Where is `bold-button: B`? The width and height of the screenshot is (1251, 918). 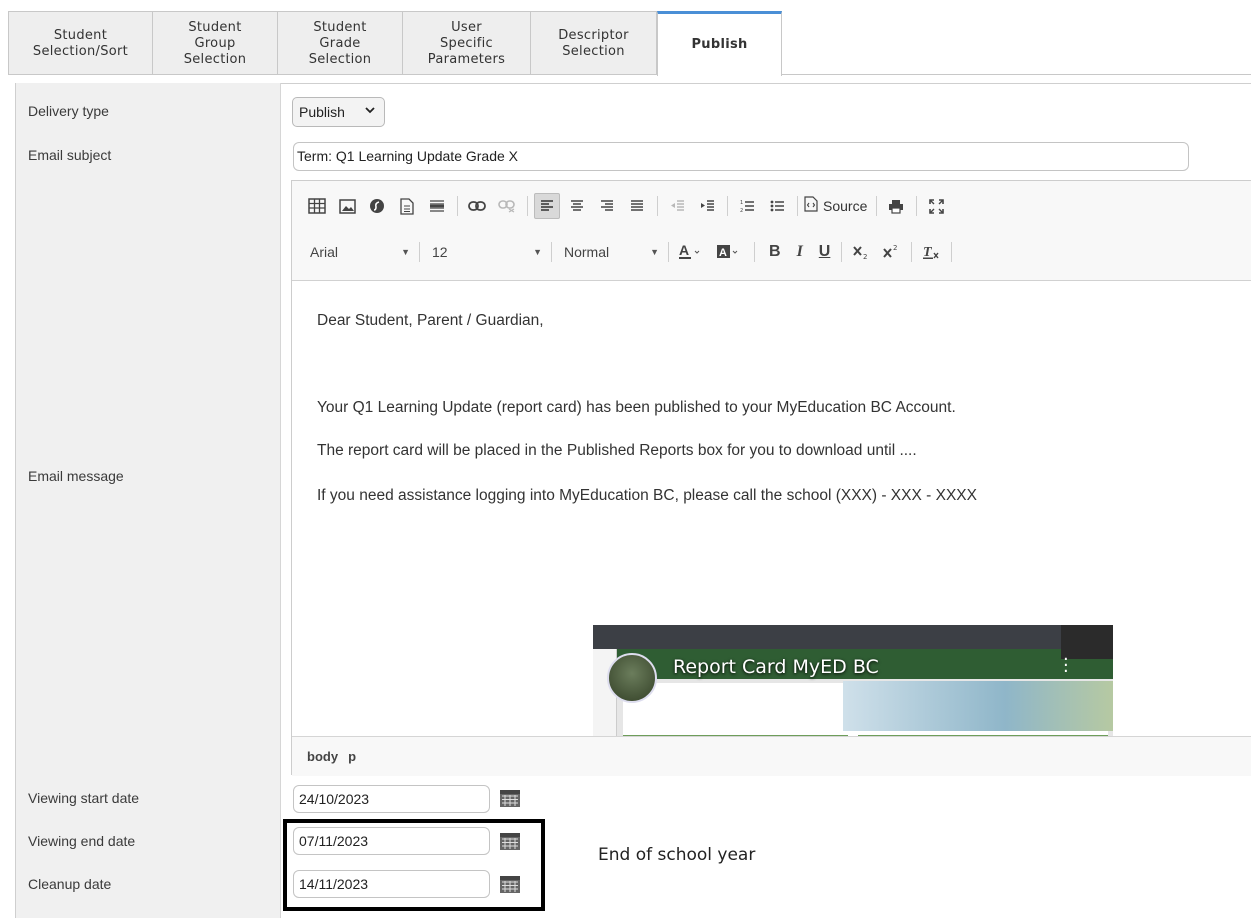
bold-button: B is located at coordinates (775, 252).